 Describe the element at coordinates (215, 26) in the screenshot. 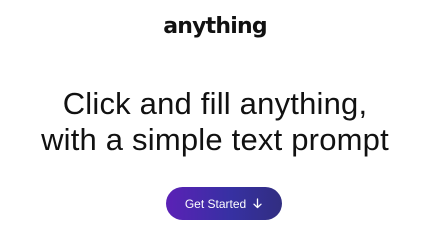

I see `brand-logo: anything` at that location.